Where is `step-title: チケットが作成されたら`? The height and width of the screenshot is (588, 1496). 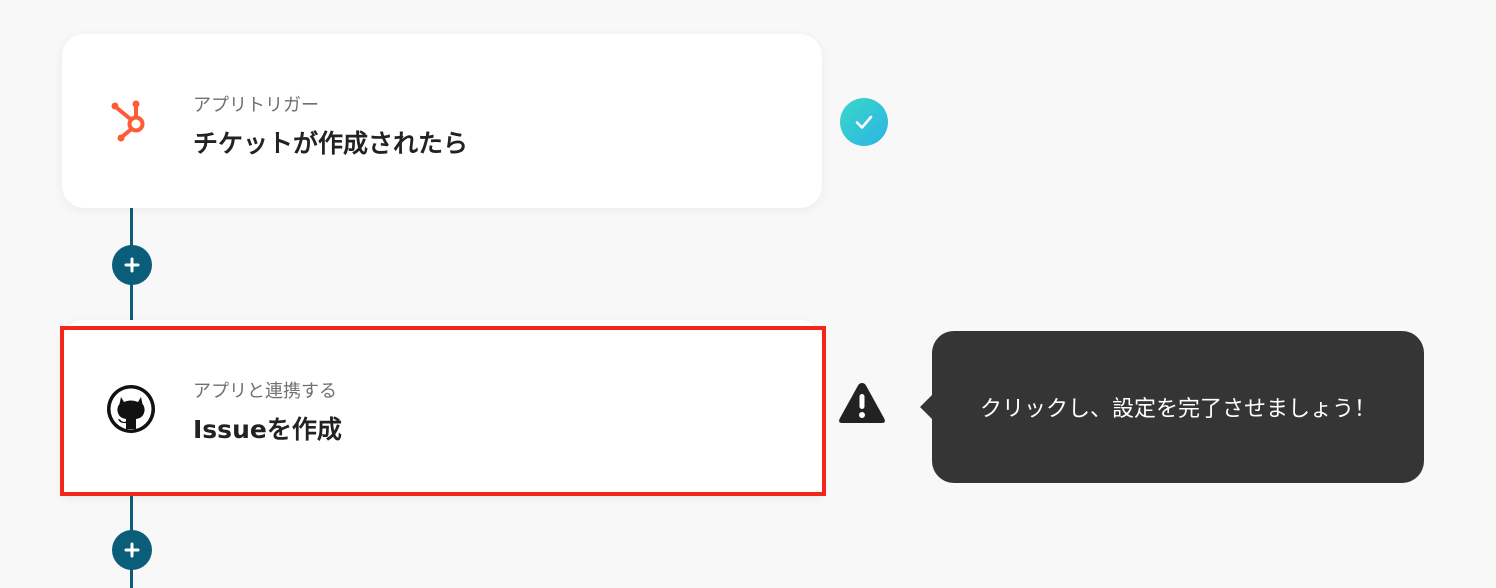 step-title: チケットが作成されたら is located at coordinates (331, 143).